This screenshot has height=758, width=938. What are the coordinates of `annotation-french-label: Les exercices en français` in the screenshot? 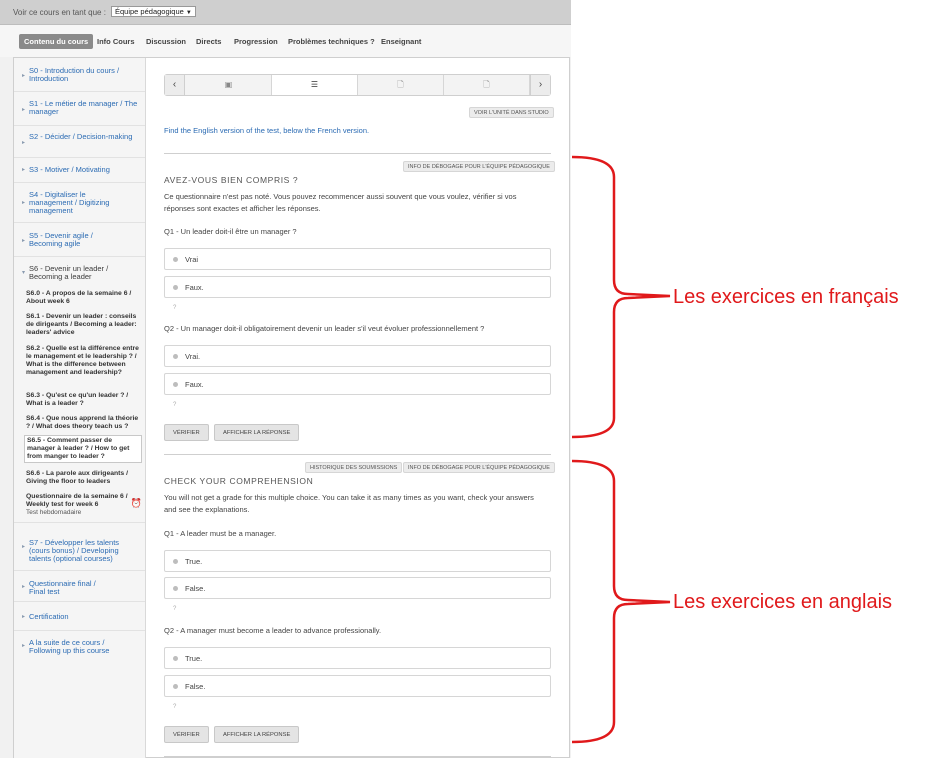 It's located at (786, 297).